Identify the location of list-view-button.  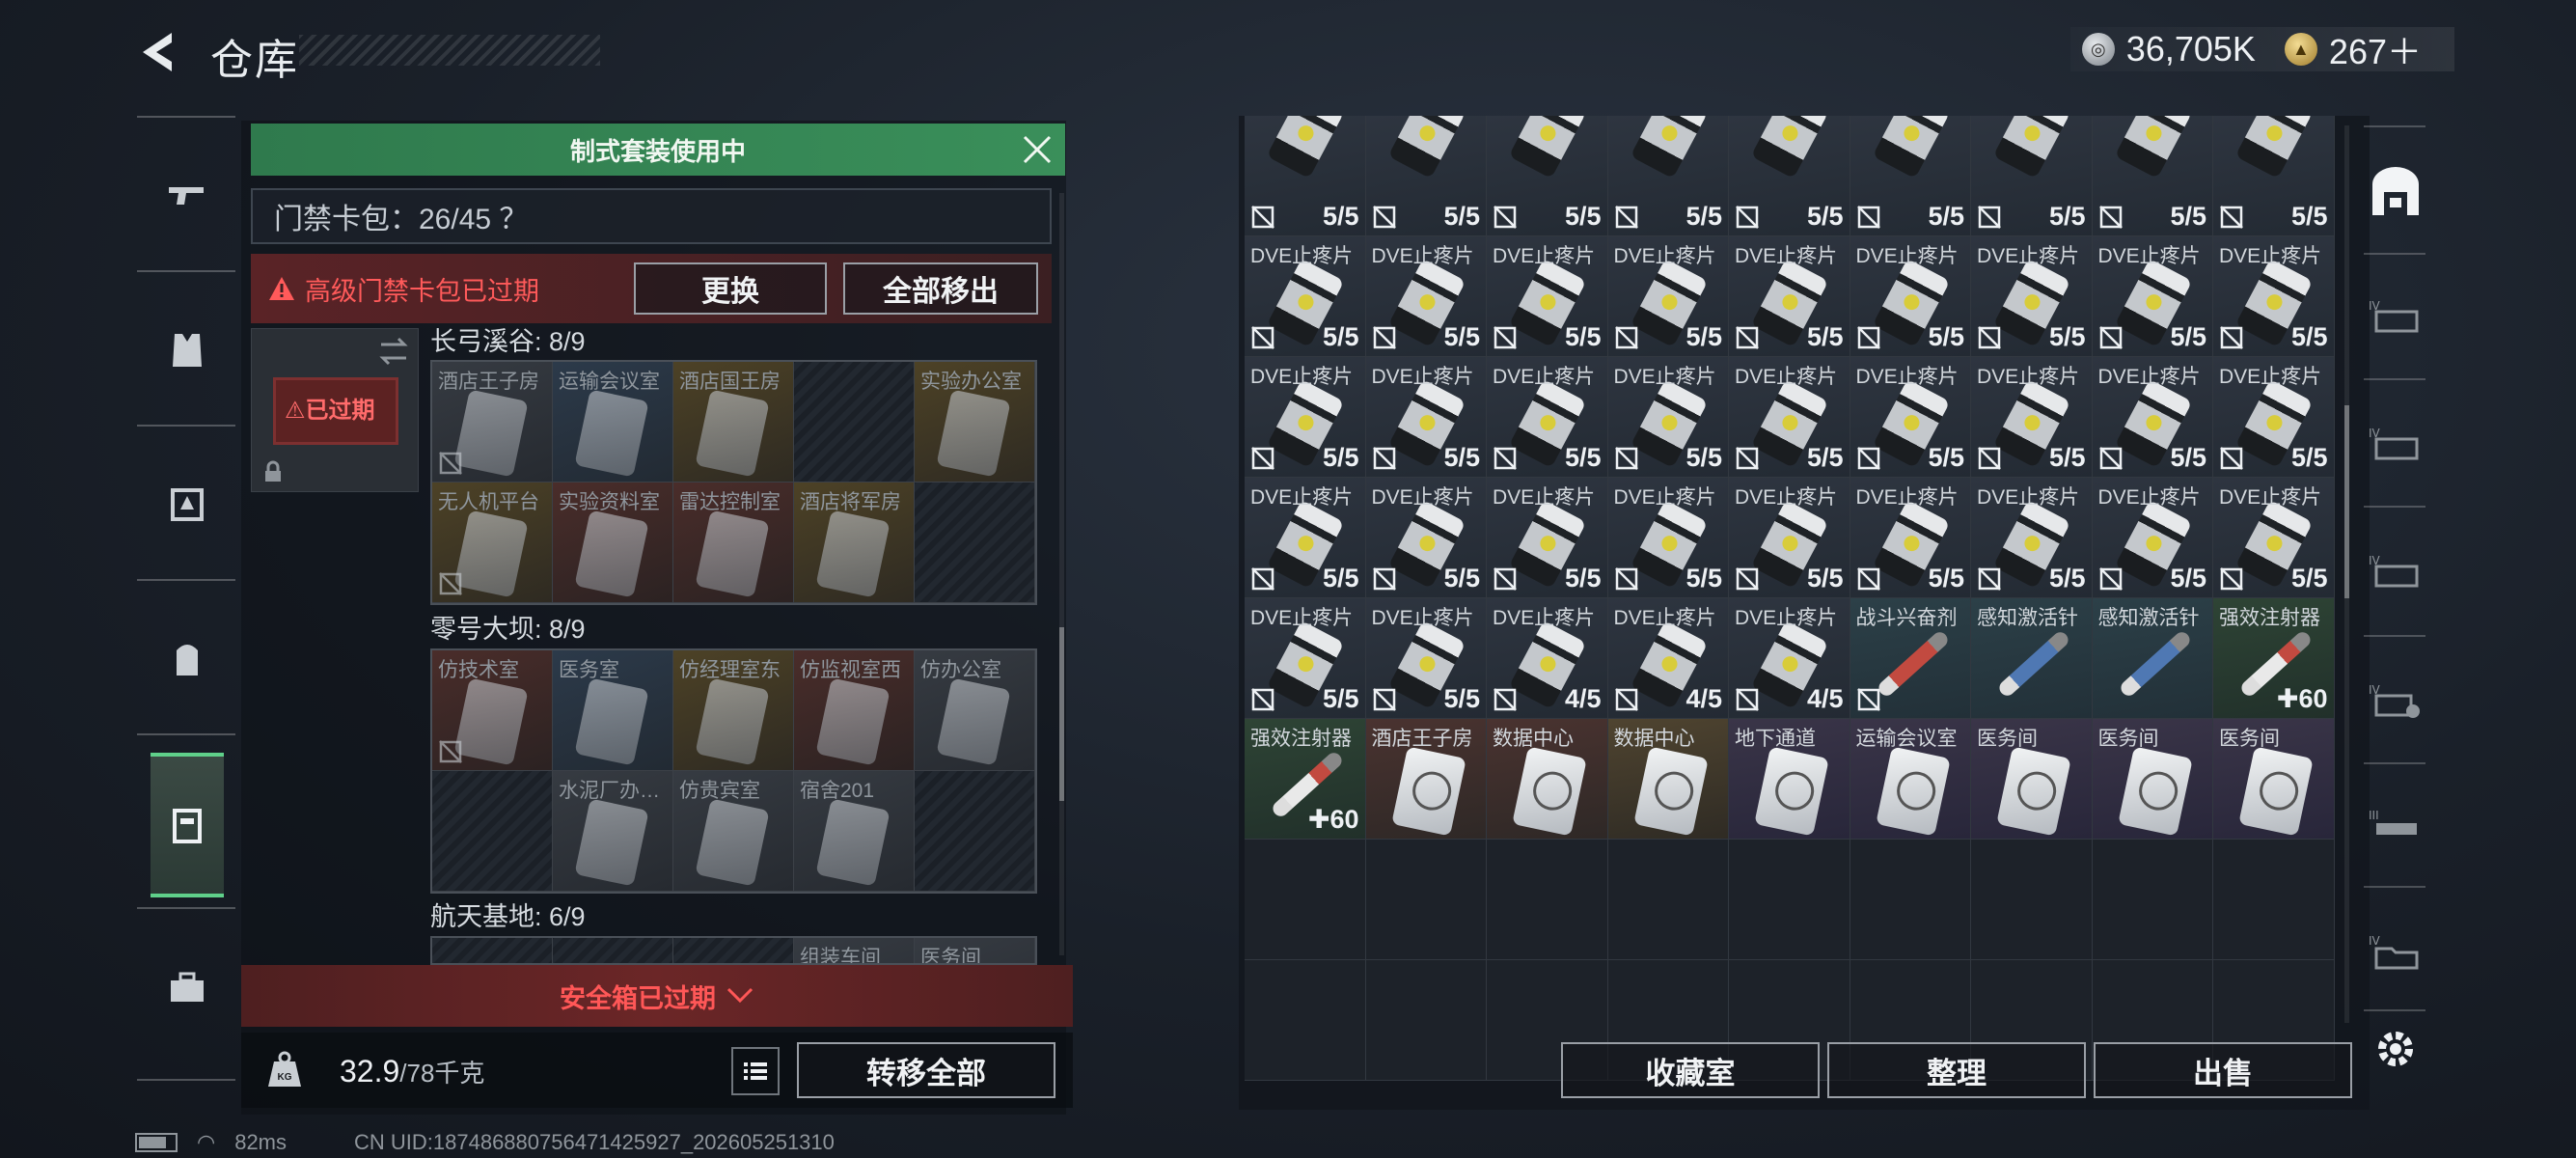
(756, 1071).